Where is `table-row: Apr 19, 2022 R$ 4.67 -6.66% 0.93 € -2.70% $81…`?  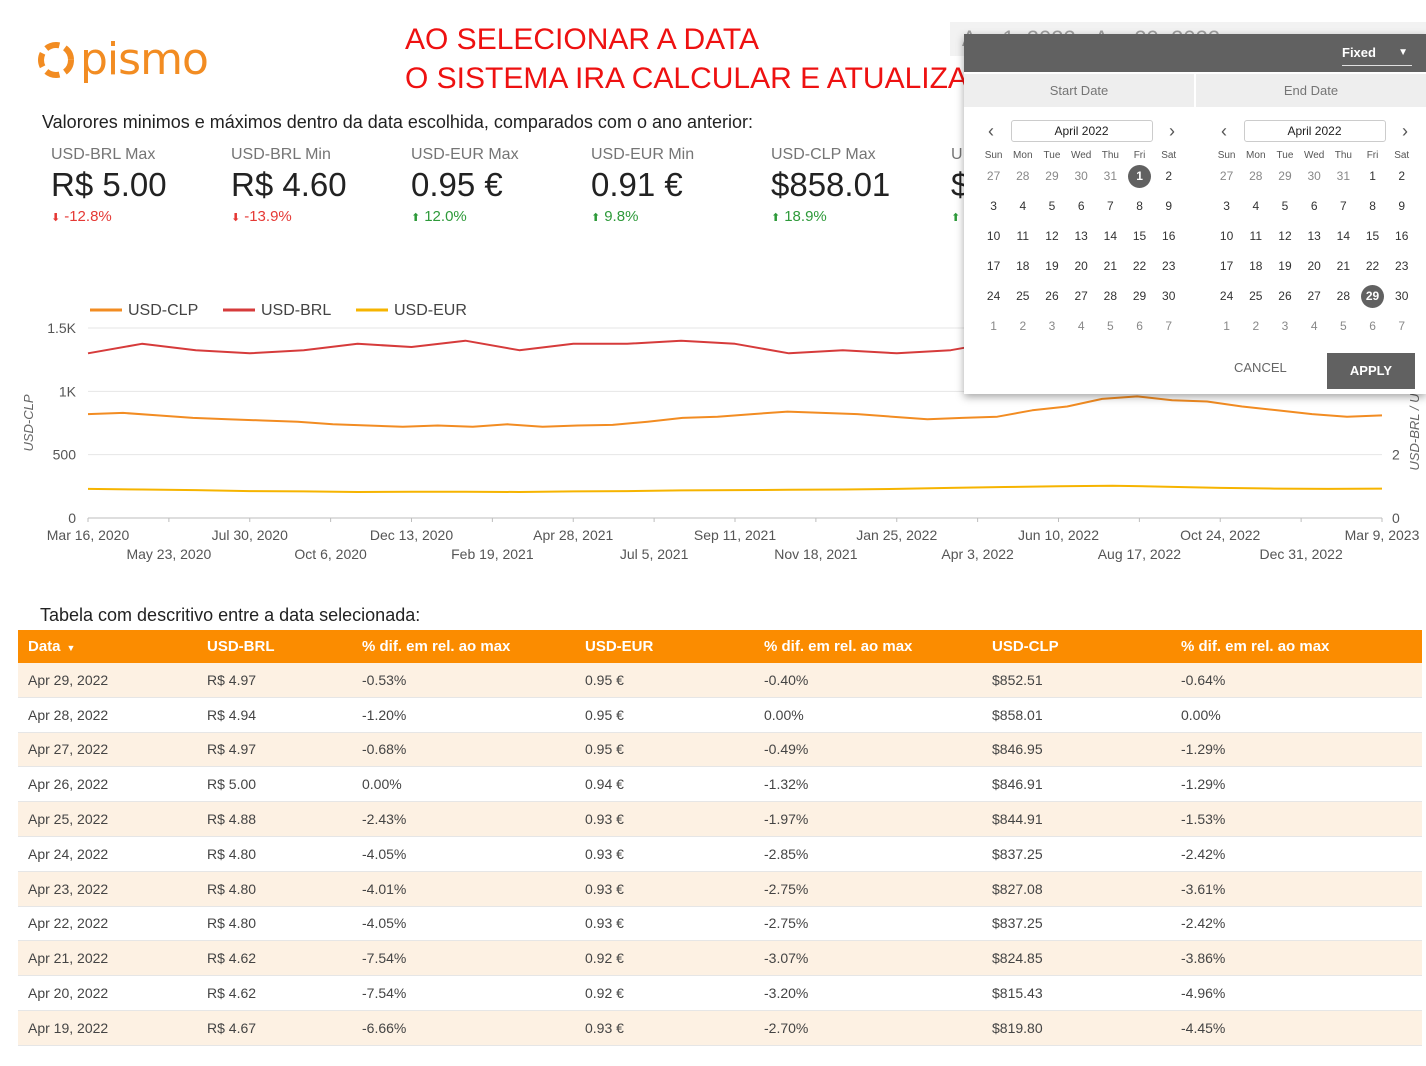 table-row: Apr 19, 2022 R$ 4.67 -6.66% 0.93 € -2.70% $81… is located at coordinates (720, 1028).